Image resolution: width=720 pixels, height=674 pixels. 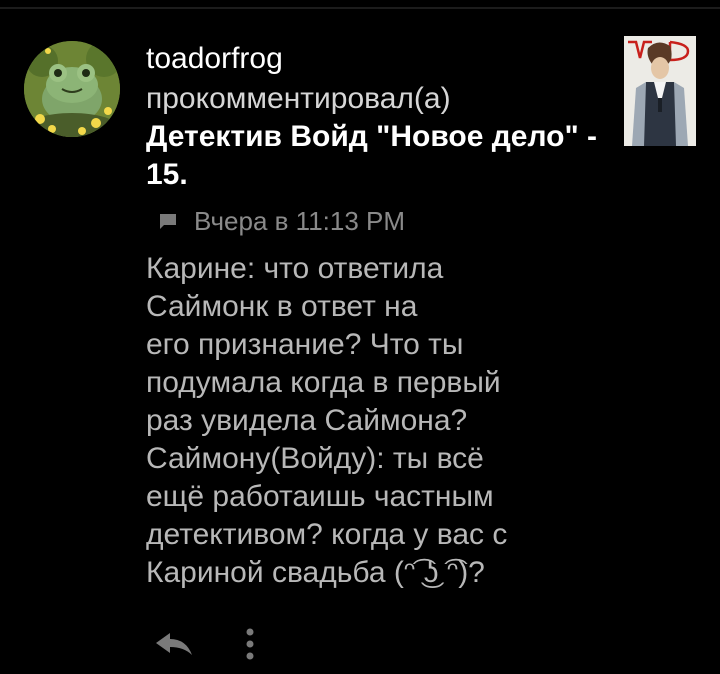 I want to click on frog-avatar-image, so click(x=72, y=89).